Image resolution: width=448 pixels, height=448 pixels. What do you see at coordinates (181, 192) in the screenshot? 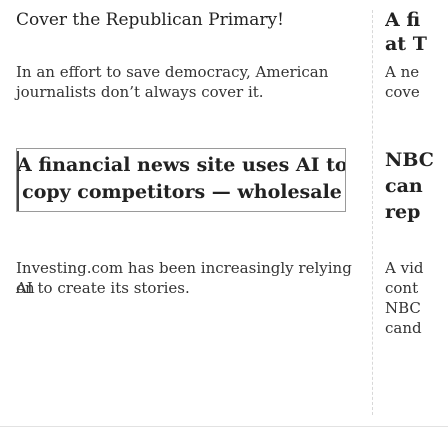
I see `story-headline-ai-line2: copy competitors — wholesale` at bounding box center [181, 192].